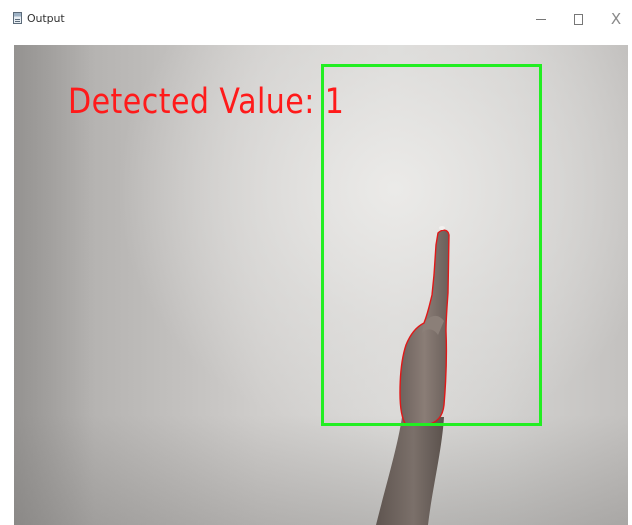 The image size is (632, 525). What do you see at coordinates (46, 18) in the screenshot?
I see `window-title: Output` at bounding box center [46, 18].